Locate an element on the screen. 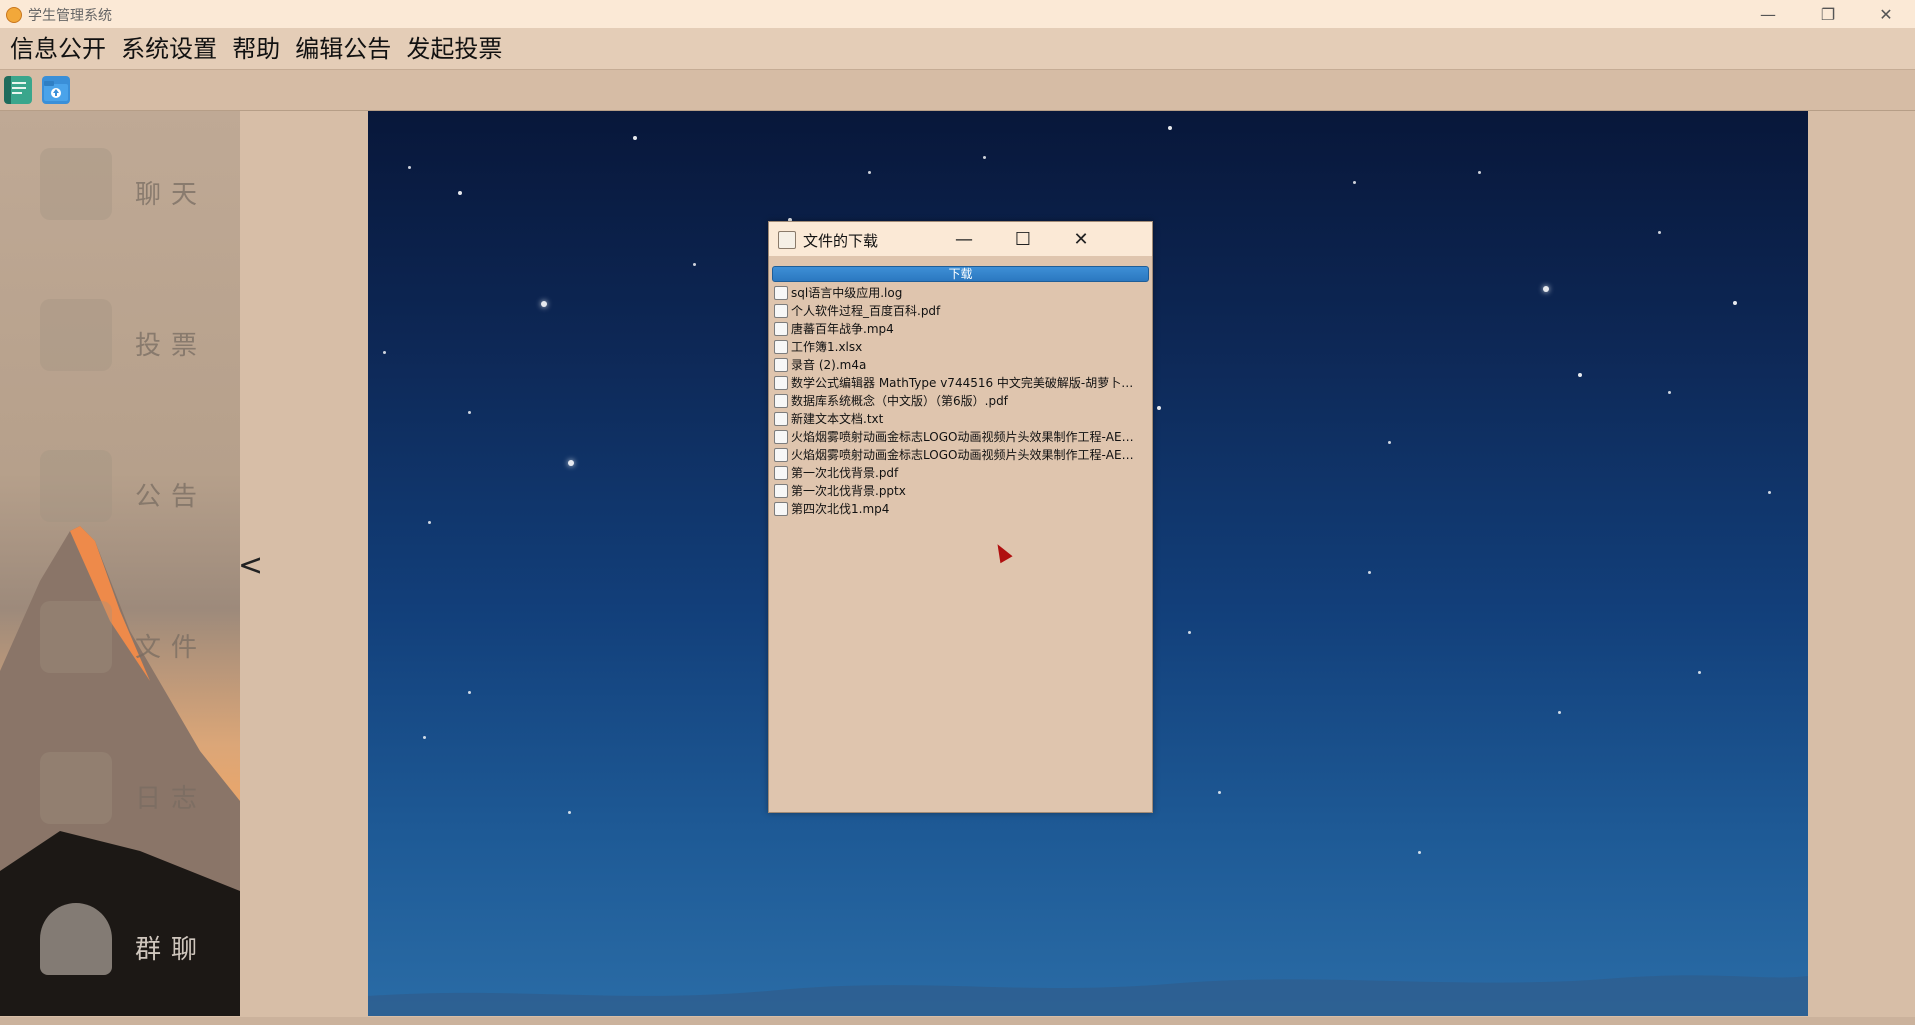 This screenshot has width=1915, height=1025. sidebar-item-label: 聊天 is located at coordinates (171, 195).